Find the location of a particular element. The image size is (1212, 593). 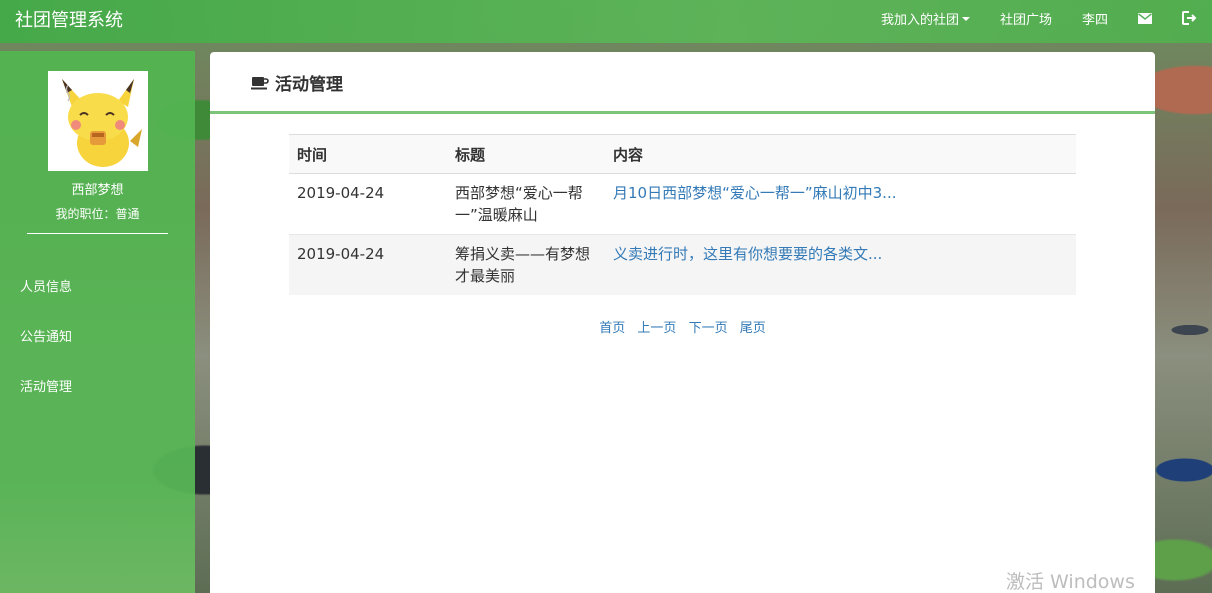

pager-first: 首页 is located at coordinates (612, 328).